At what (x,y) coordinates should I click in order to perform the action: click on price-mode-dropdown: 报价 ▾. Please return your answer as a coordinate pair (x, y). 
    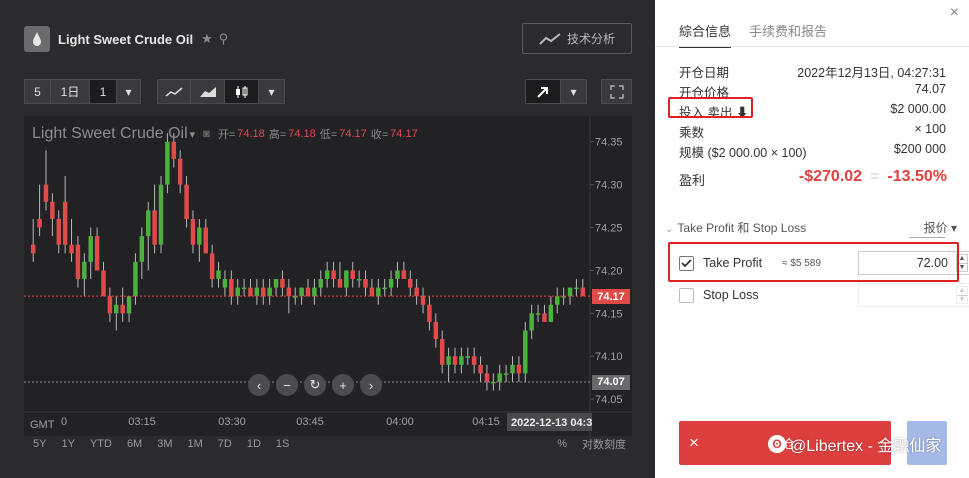
    Looking at the image, I should click on (940, 227).